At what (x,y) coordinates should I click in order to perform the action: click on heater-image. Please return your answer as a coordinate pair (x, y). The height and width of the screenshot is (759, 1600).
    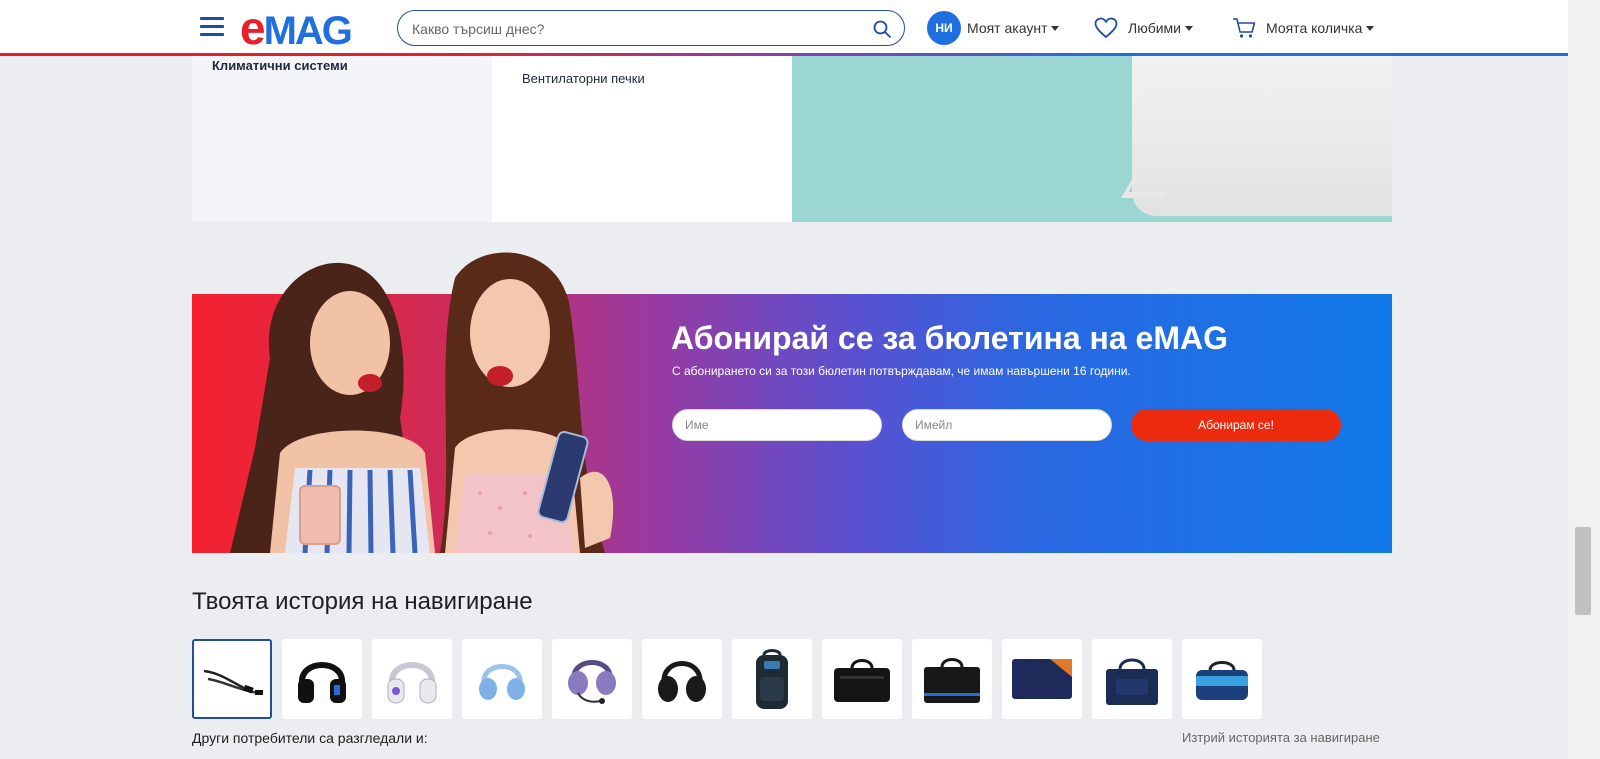
    Looking at the image, I should click on (1262, 136).